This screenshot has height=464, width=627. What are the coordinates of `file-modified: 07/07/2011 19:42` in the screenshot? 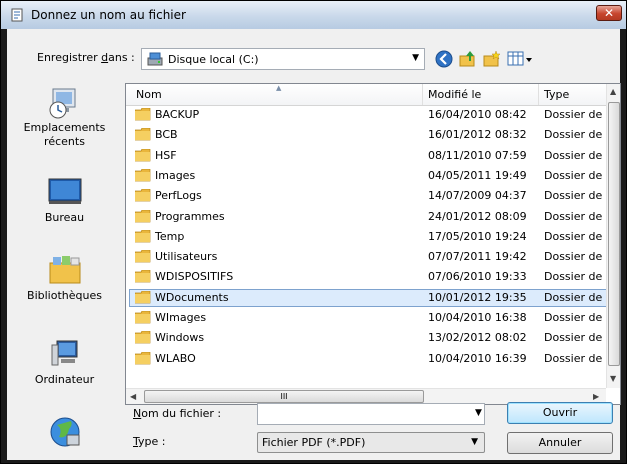 It's located at (477, 257).